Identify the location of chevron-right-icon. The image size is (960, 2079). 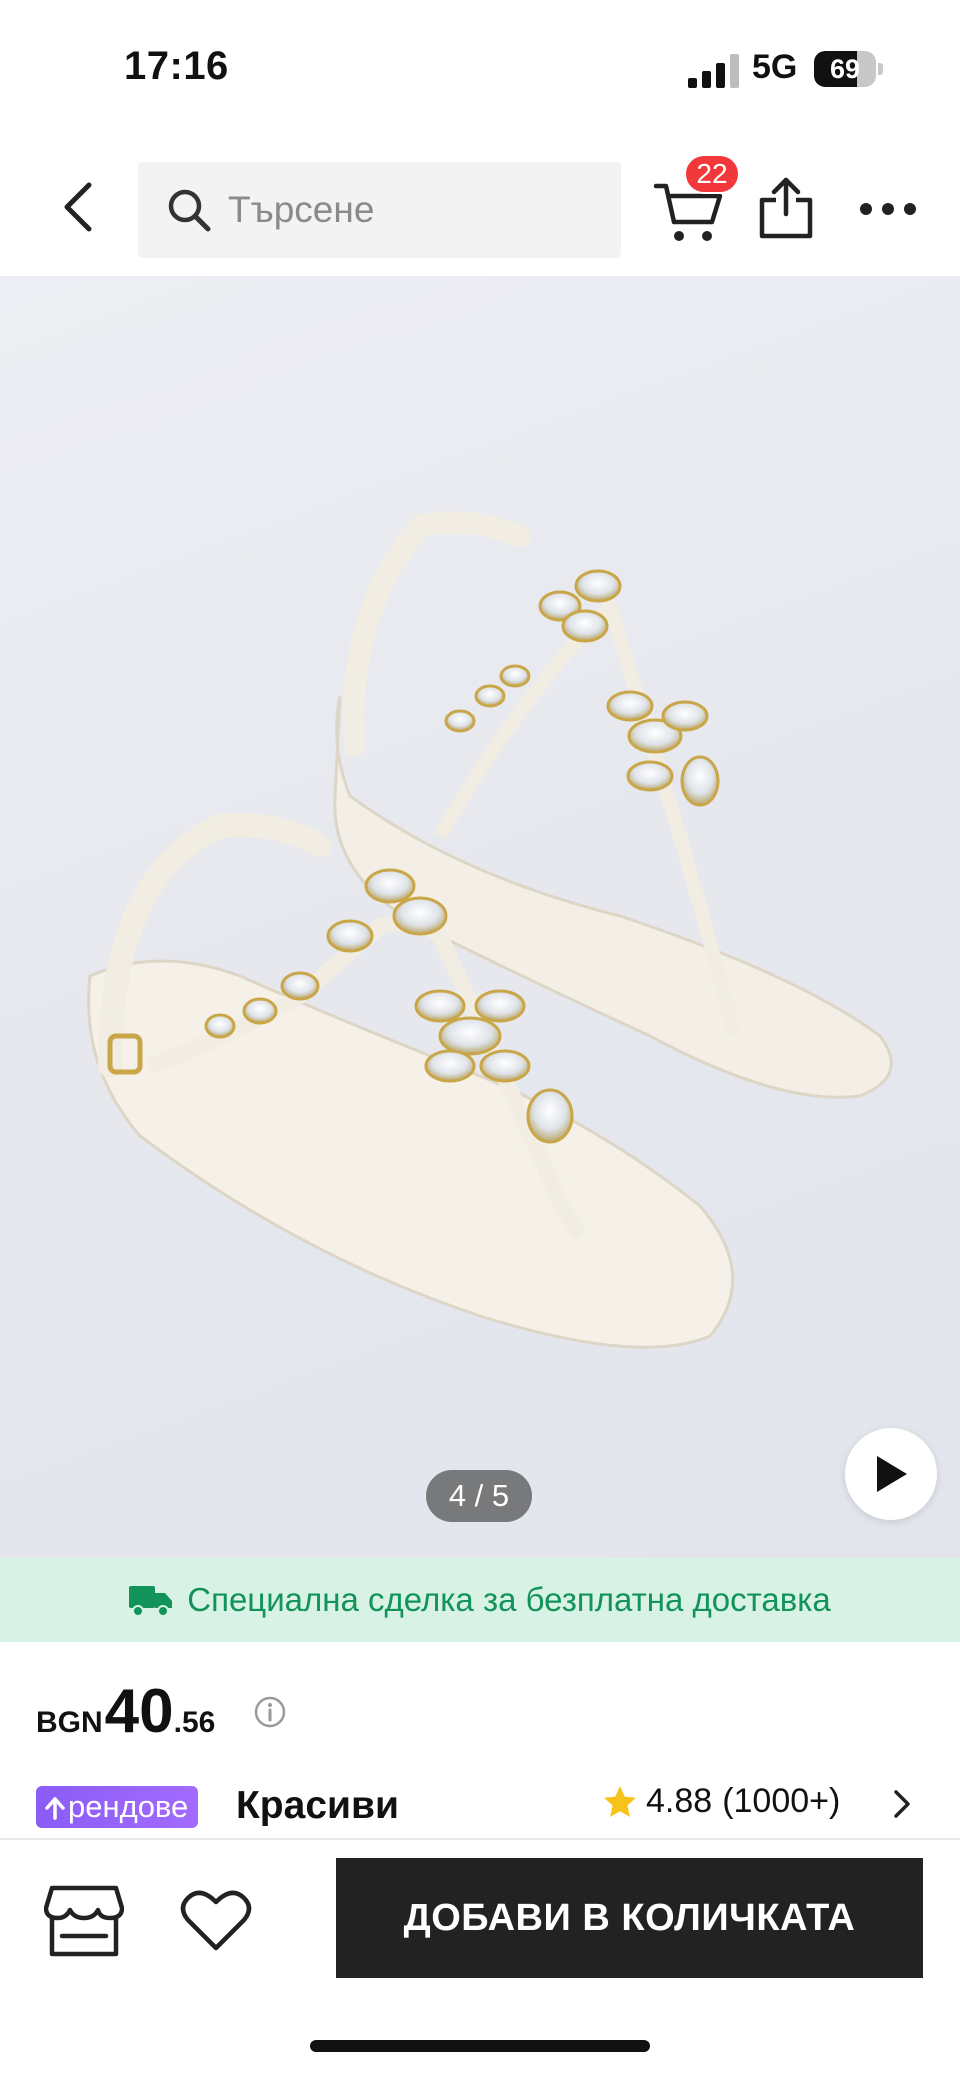
(902, 1804).